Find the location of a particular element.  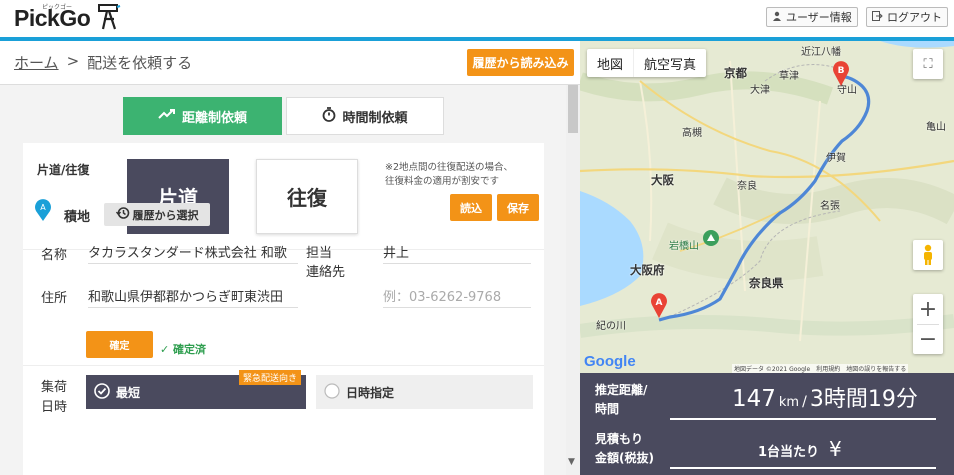

scrollbar-thumb is located at coordinates (573, 109).